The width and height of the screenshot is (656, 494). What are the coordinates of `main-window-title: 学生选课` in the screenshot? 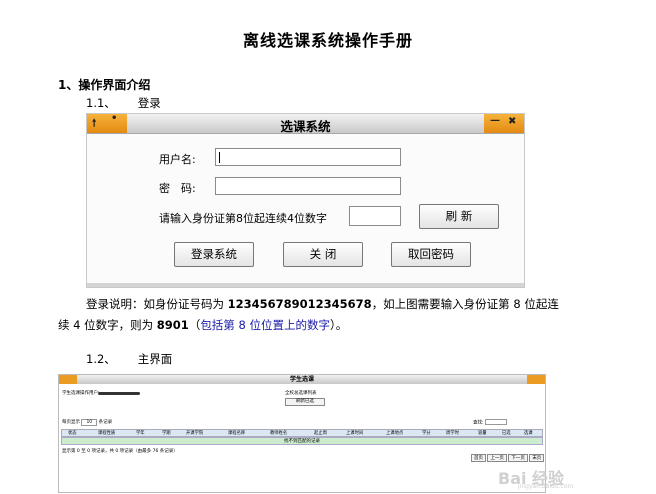 It's located at (301, 379).